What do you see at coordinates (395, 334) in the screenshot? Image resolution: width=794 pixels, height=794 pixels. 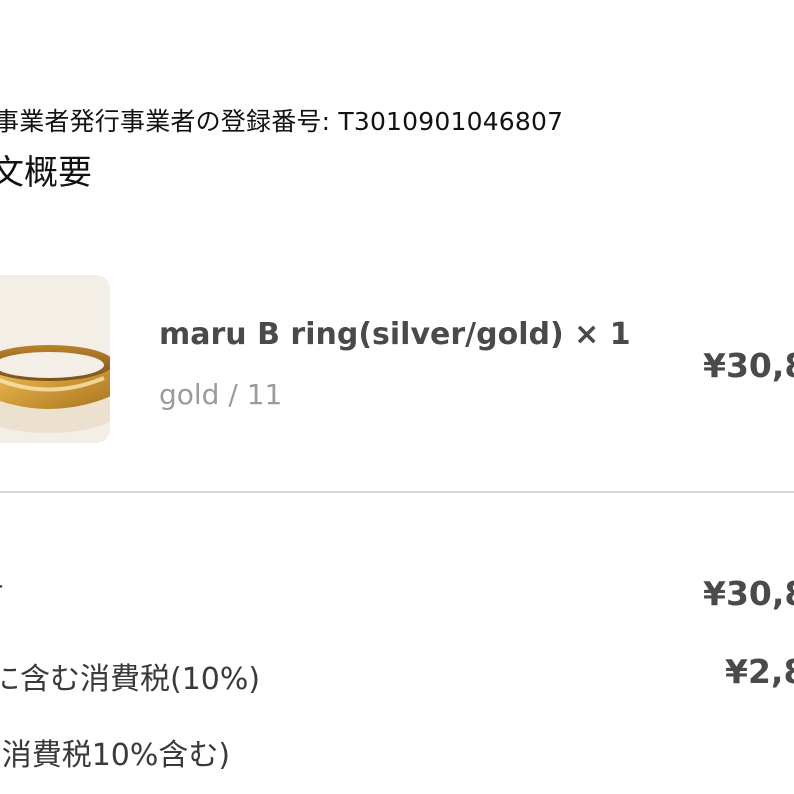 I see `product-name: maru B ring(silver/gold) × 1` at bounding box center [395, 334].